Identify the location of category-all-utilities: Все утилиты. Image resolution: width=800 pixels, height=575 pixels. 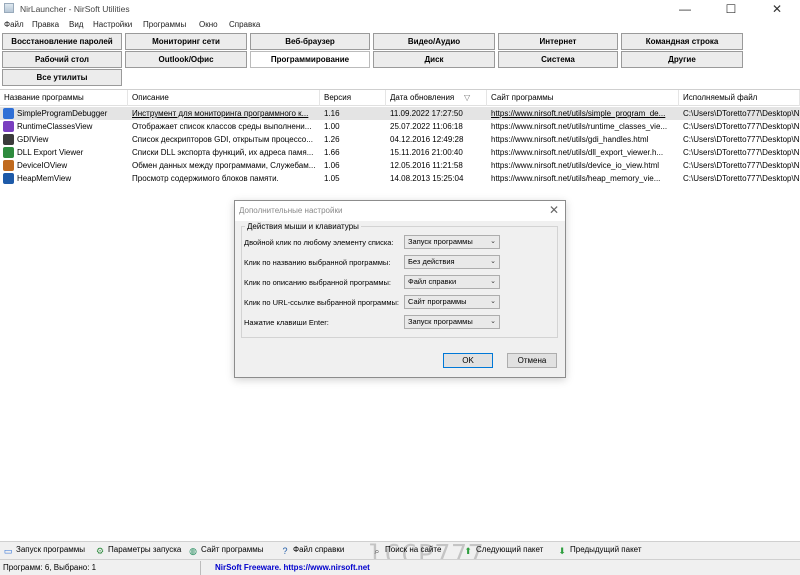
(62, 77).